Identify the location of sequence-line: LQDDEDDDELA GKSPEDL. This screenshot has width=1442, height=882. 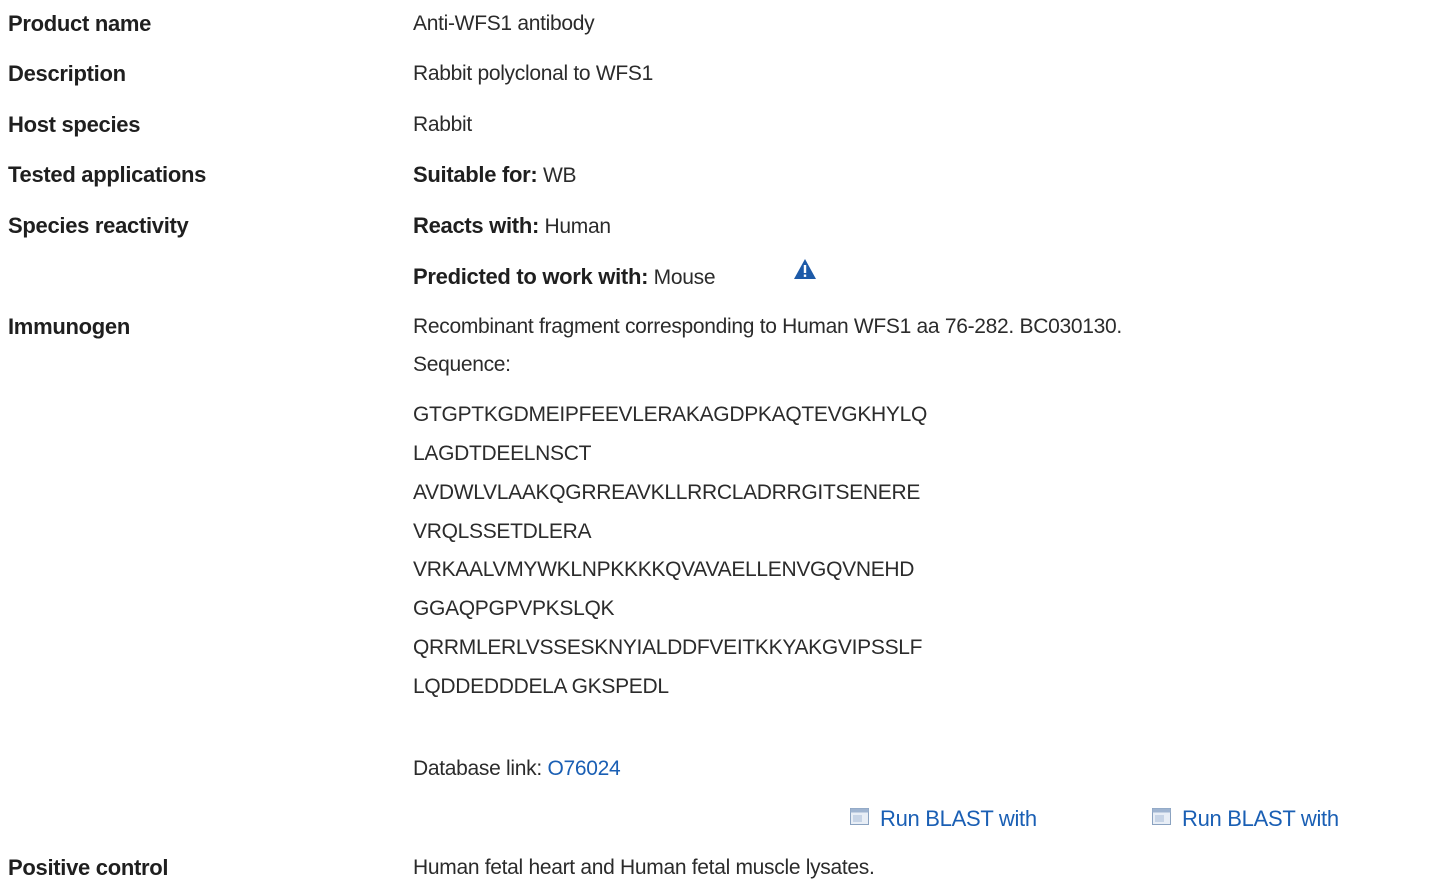
(541, 686).